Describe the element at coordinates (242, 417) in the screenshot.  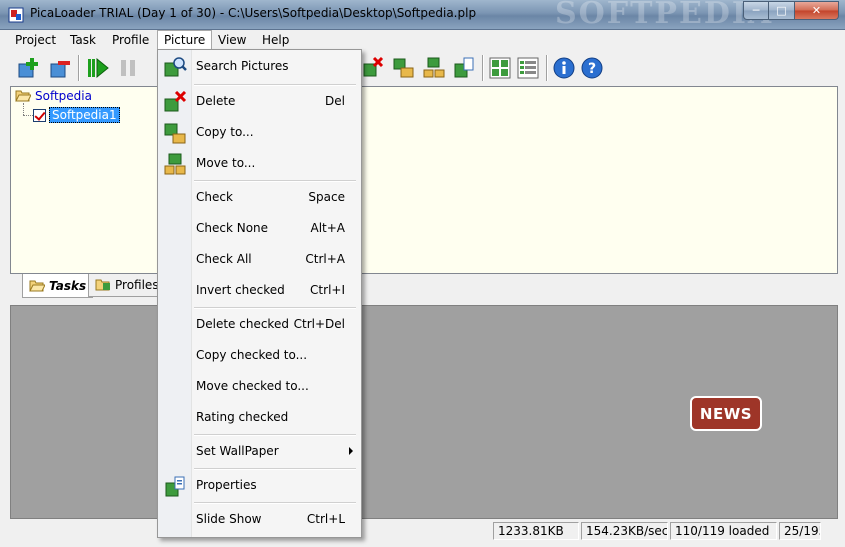
I see `menu-item-label: Rating checked` at that location.